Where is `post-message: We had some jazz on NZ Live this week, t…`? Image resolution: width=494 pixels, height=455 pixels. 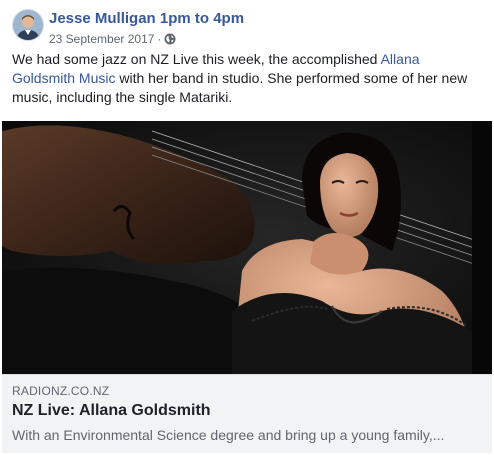 post-message: We had some jazz on NZ Live this week, t… is located at coordinates (248, 78).